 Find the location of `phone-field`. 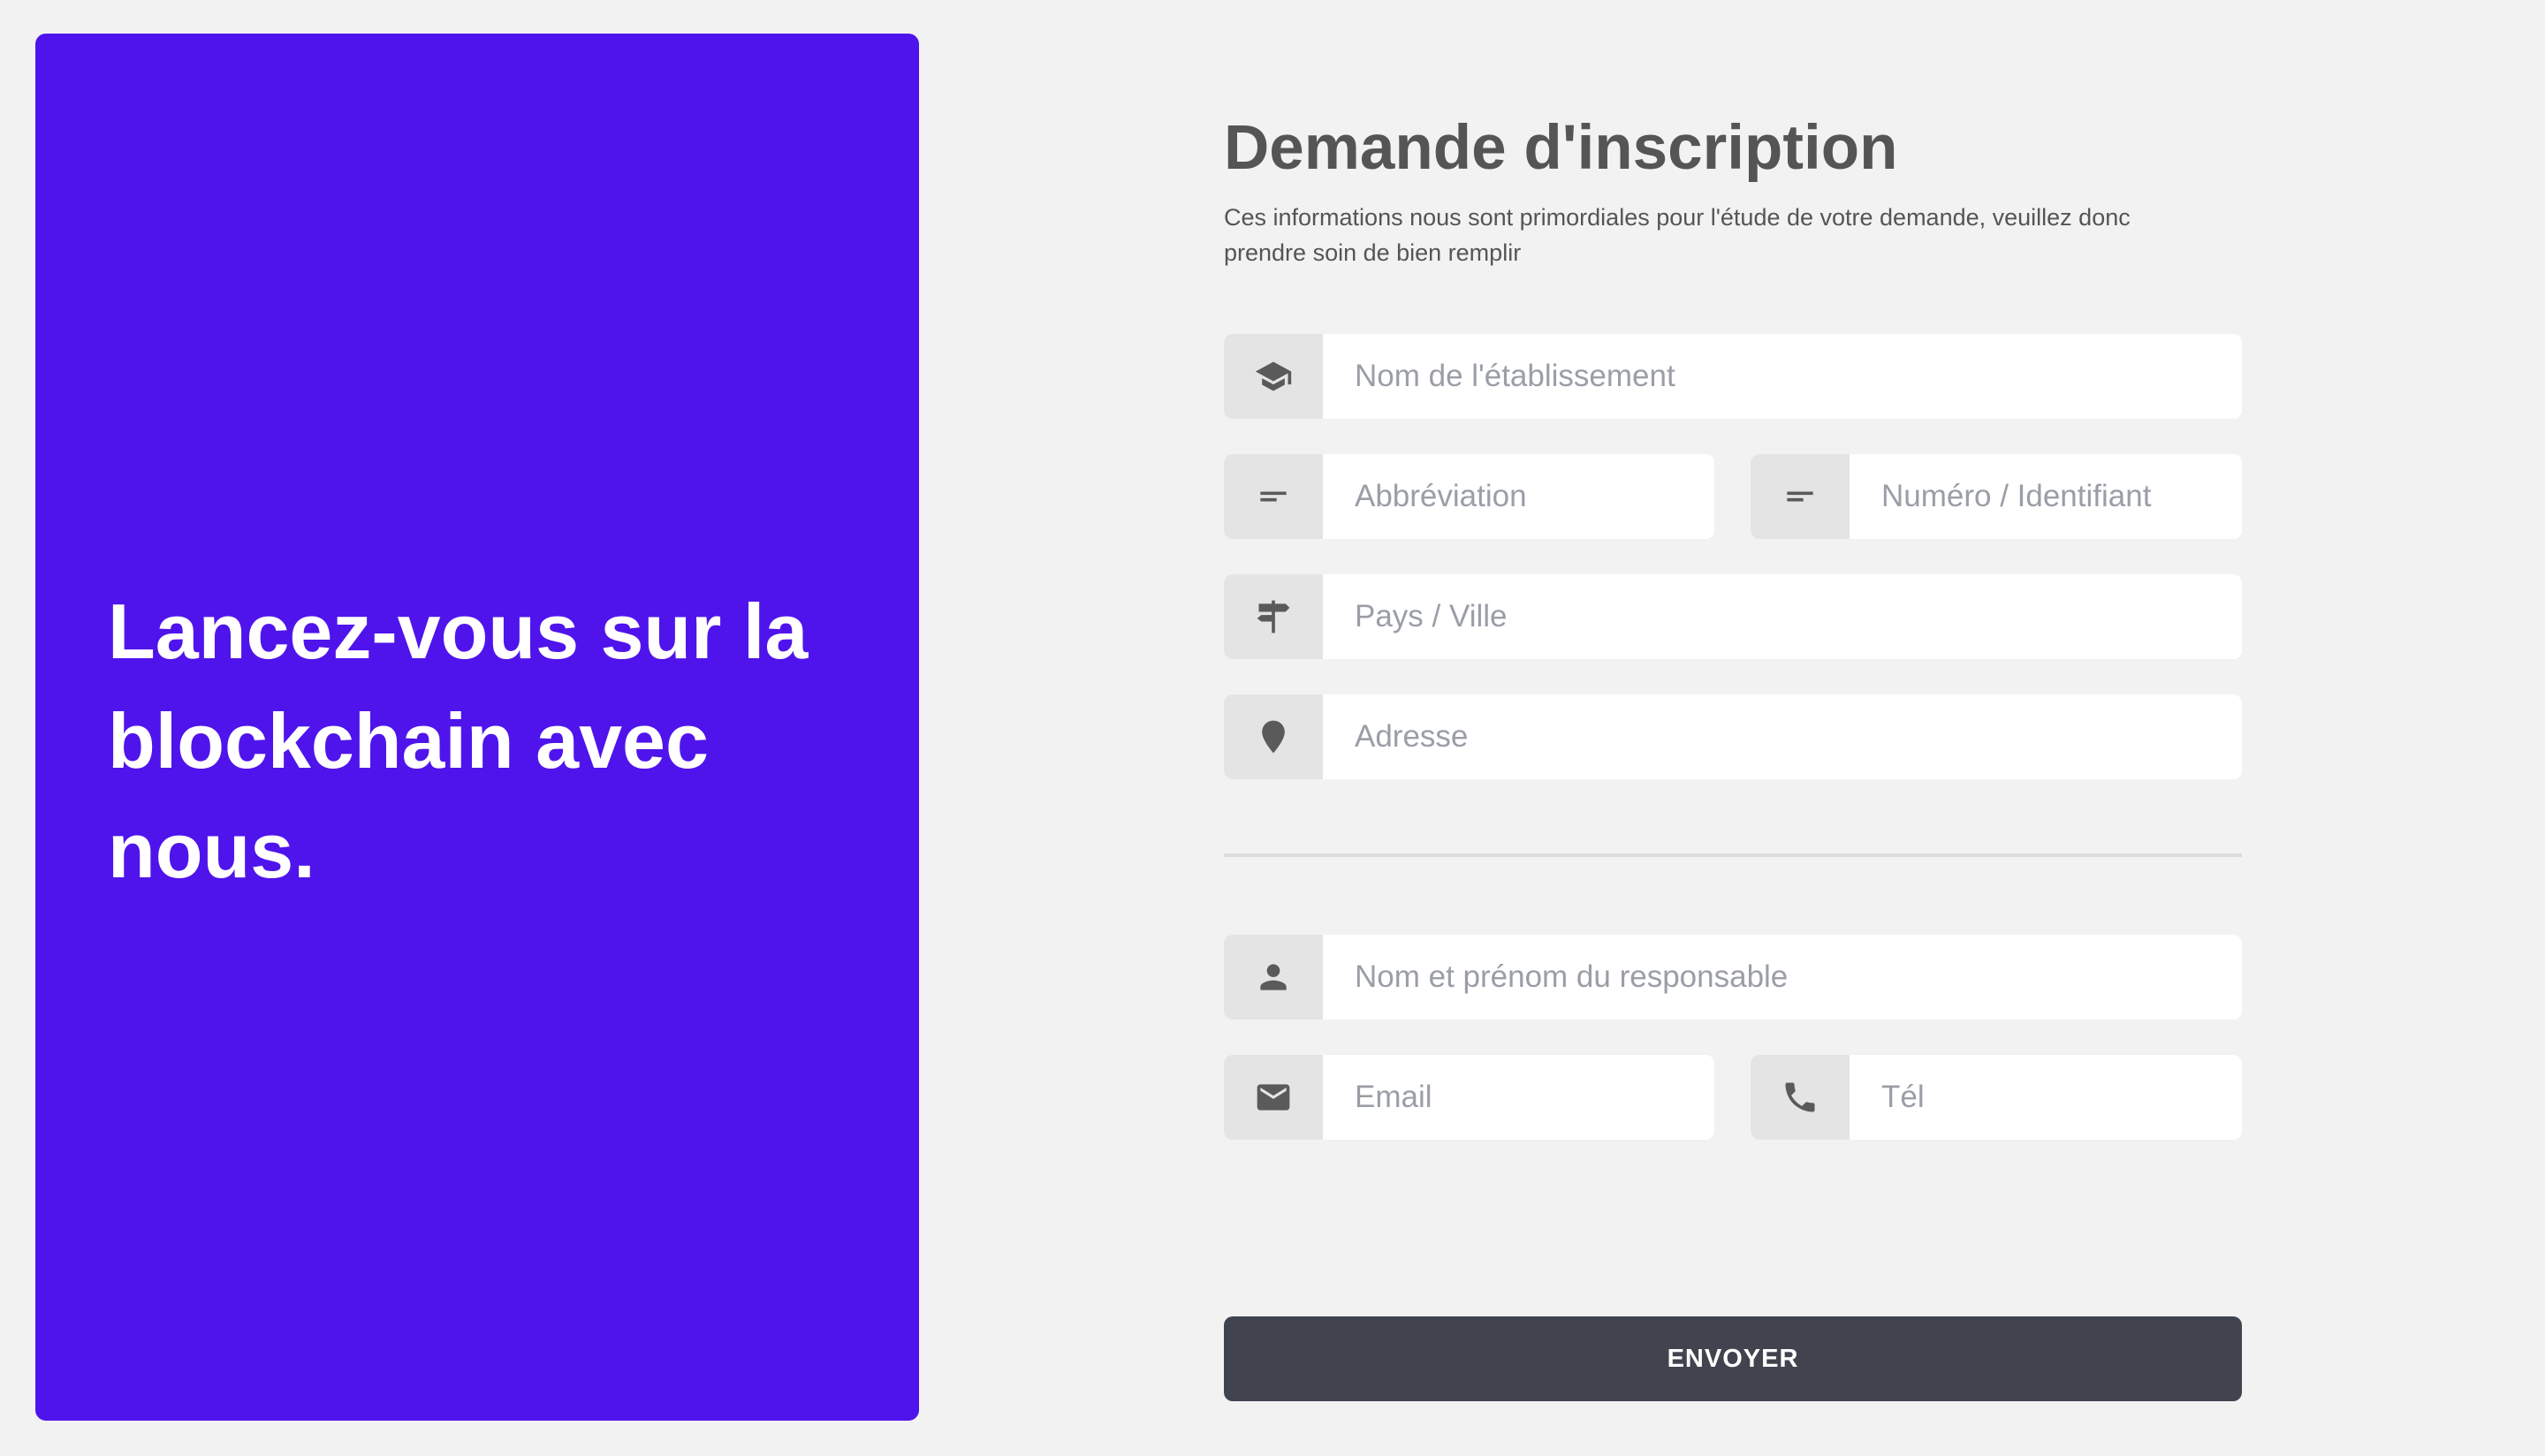

phone-field is located at coordinates (1996, 1097).